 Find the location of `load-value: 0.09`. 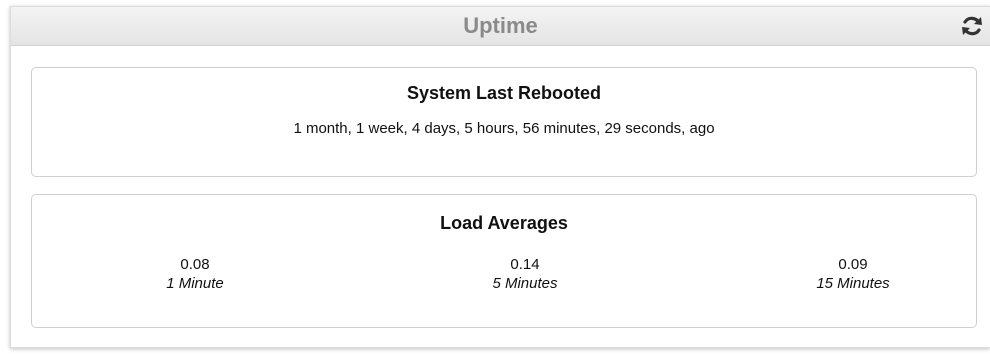

load-value: 0.09 is located at coordinates (853, 264).